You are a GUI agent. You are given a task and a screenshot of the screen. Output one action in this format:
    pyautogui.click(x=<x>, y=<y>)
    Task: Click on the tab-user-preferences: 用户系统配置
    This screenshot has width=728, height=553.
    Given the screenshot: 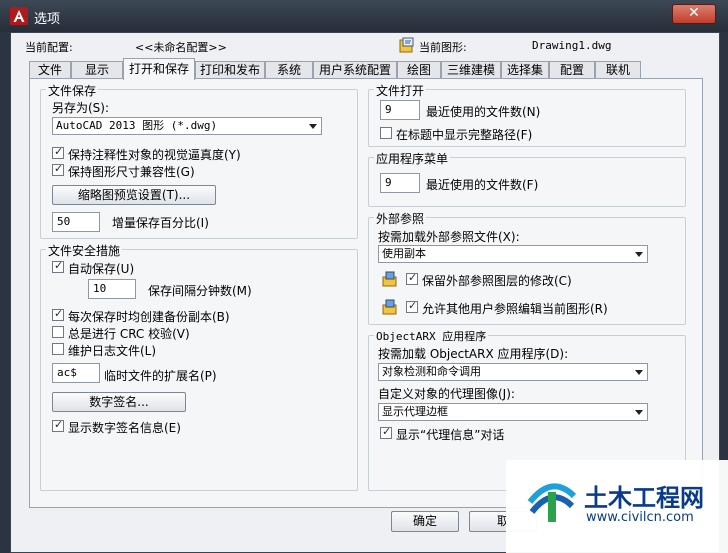 What is the action you would take?
    pyautogui.click(x=355, y=70)
    